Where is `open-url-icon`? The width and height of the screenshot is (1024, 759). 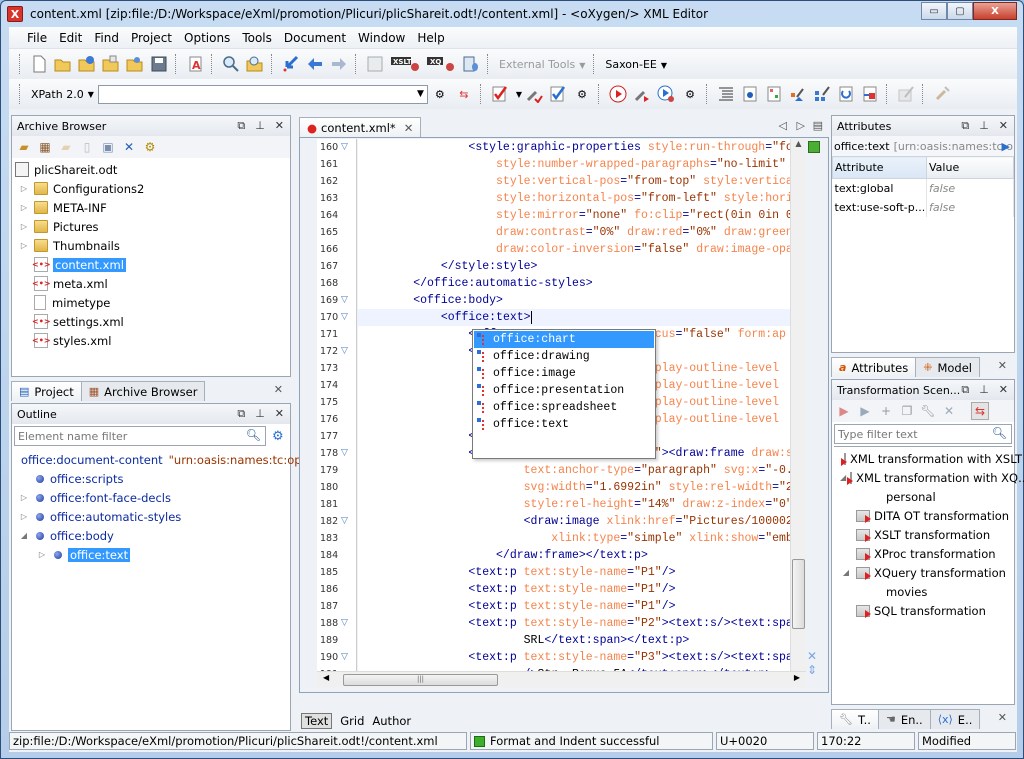 open-url-icon is located at coordinates (87, 64).